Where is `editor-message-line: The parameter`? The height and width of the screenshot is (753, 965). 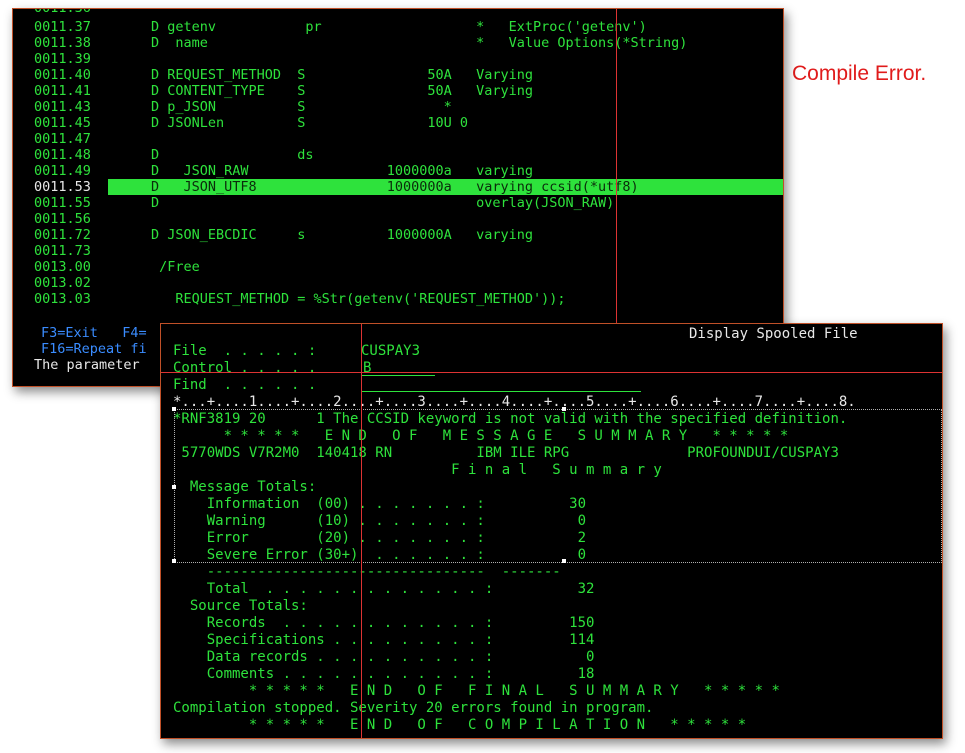 editor-message-line: The parameter is located at coordinates (87, 365).